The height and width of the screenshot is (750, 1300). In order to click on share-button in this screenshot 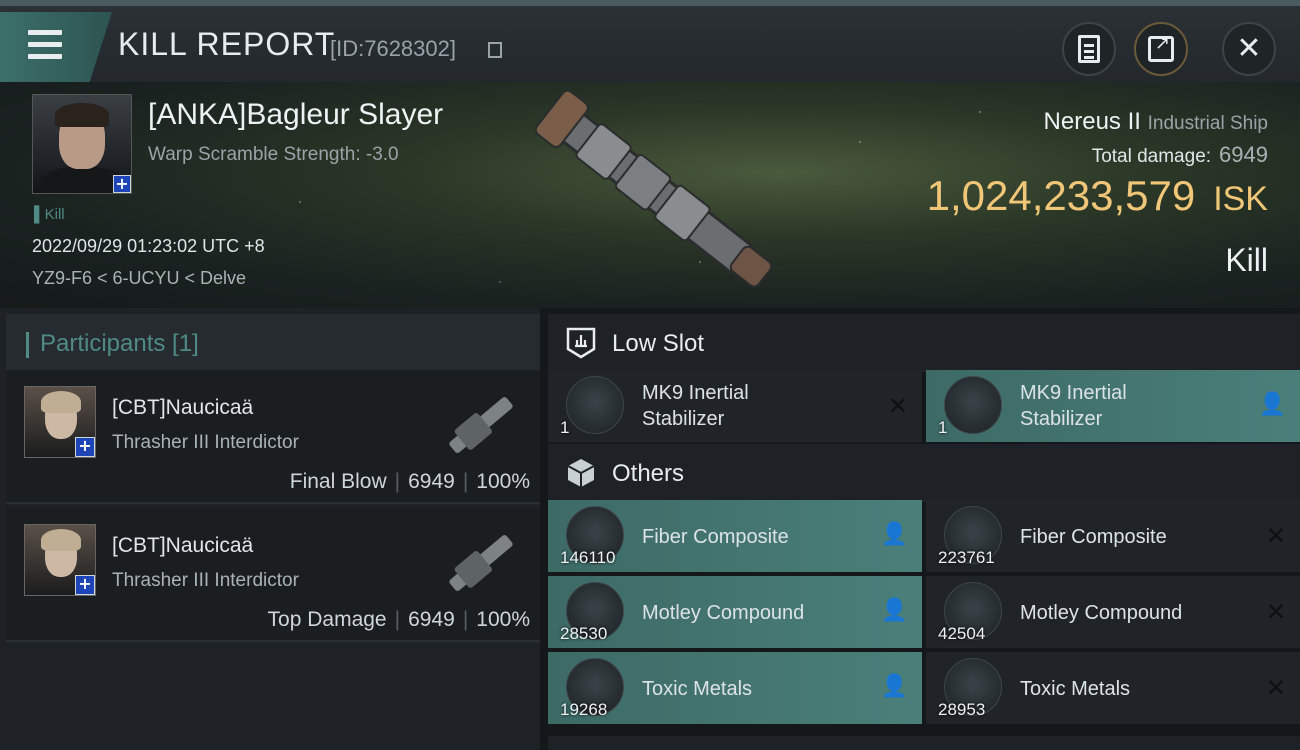, I will do `click(1161, 49)`.